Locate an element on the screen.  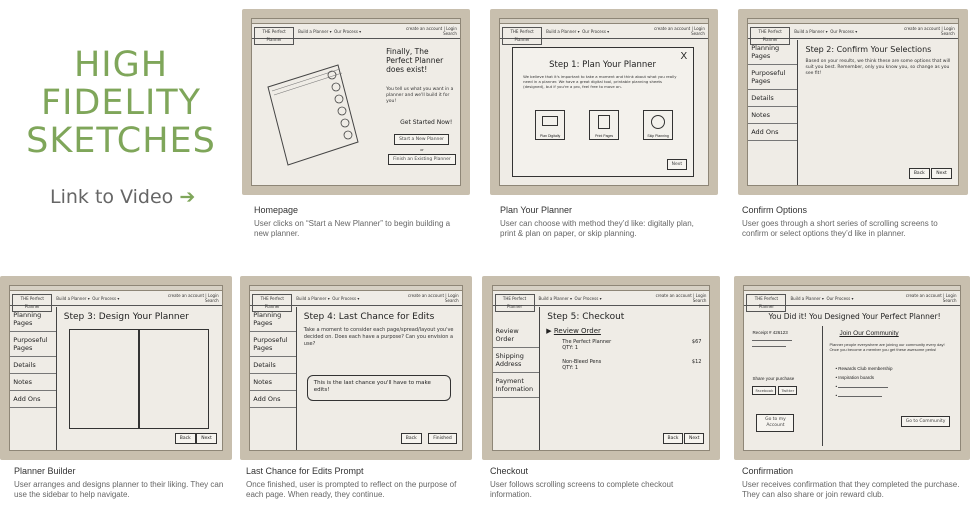
start-new-planner-button: Start a New Planner is located at coordinates (422, 140).